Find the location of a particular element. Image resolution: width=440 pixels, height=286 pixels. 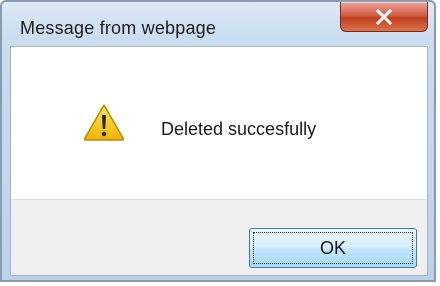

warning-icon is located at coordinates (104, 122).